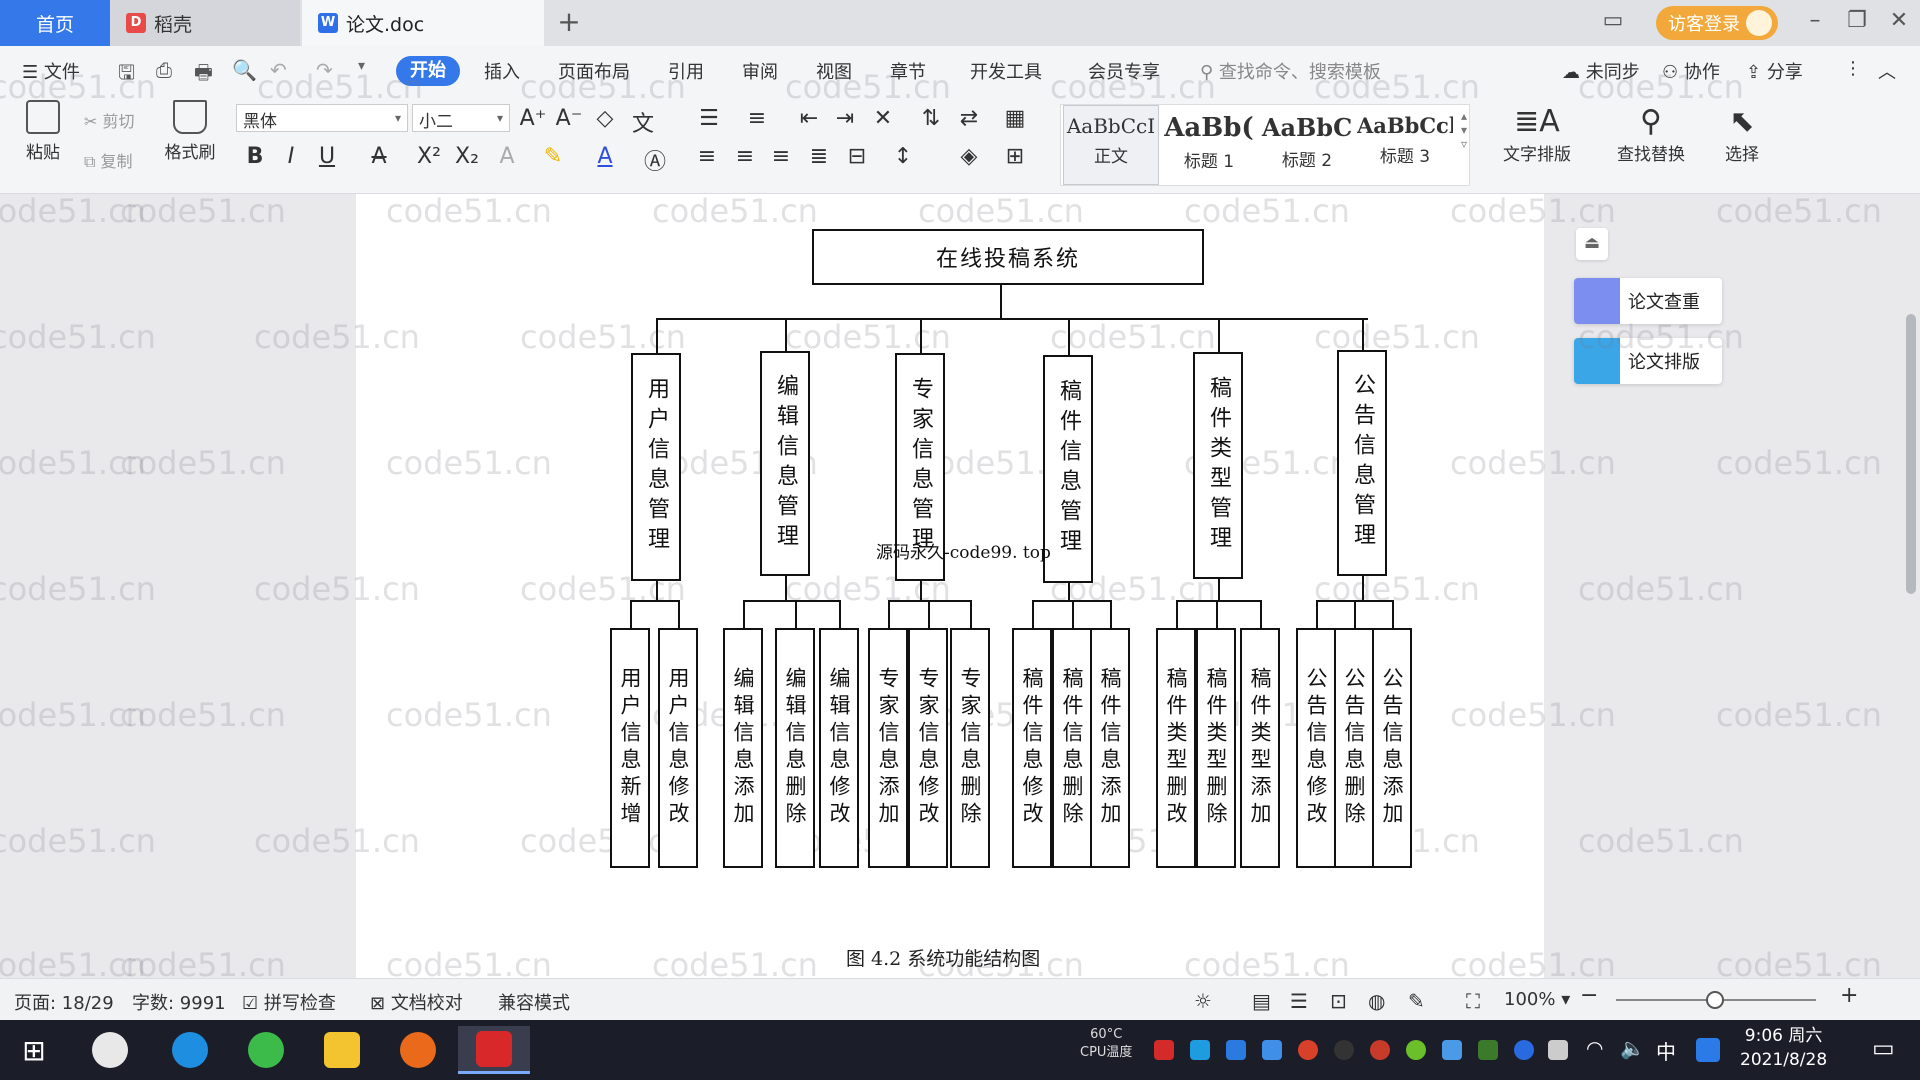 This screenshot has width=1920, height=1080. I want to click on tab-chapter: 章节, so click(908, 71).